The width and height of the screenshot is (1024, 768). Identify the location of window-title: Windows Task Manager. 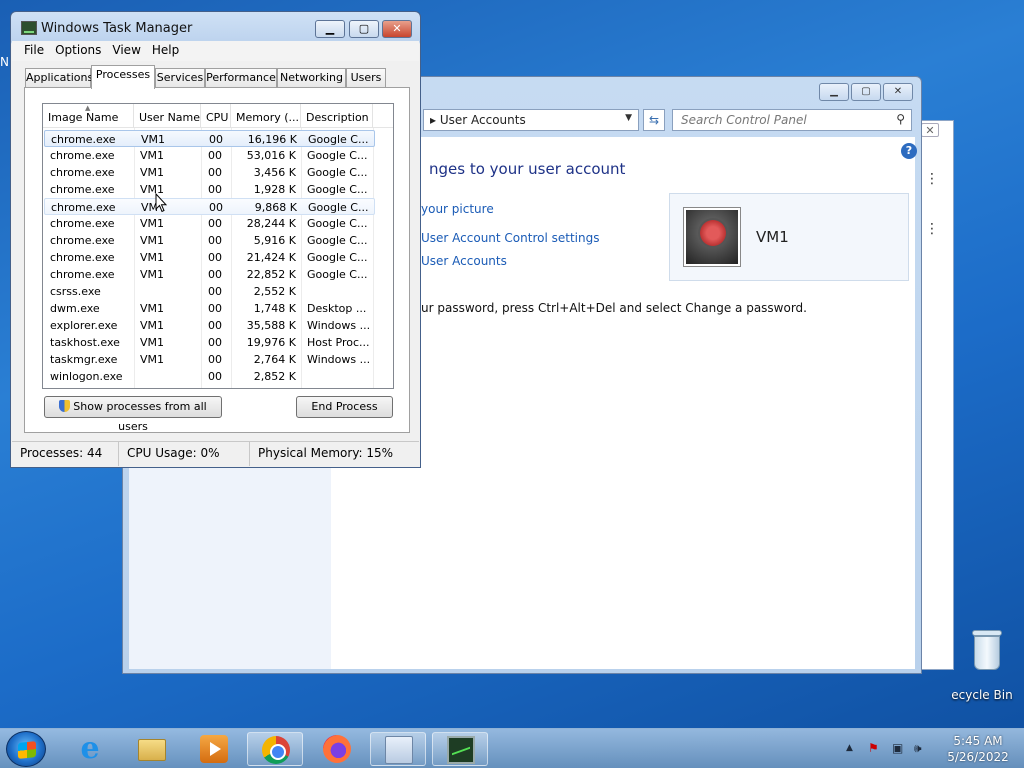
(117, 28).